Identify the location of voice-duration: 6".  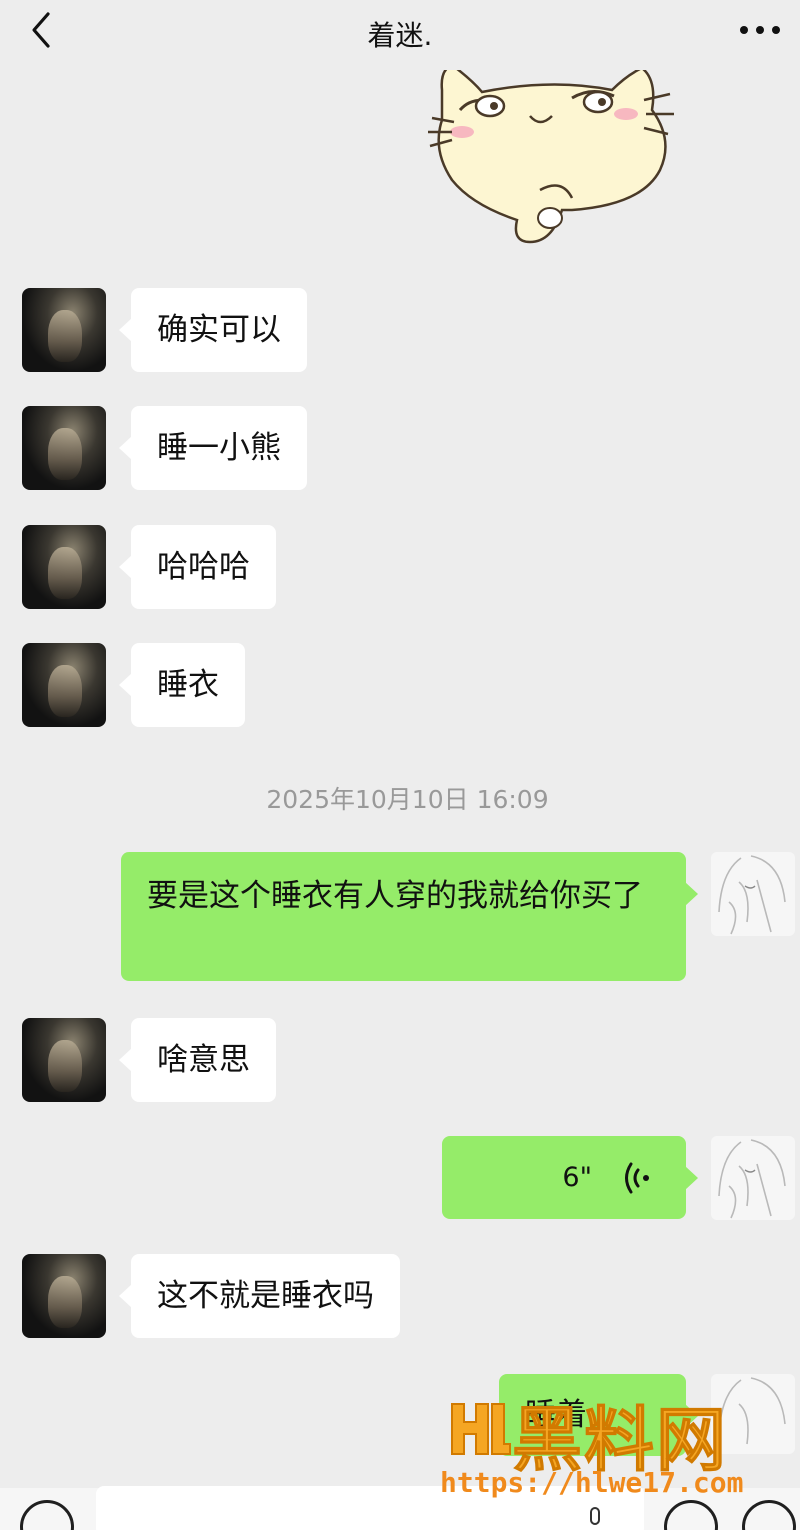
(577, 1177).